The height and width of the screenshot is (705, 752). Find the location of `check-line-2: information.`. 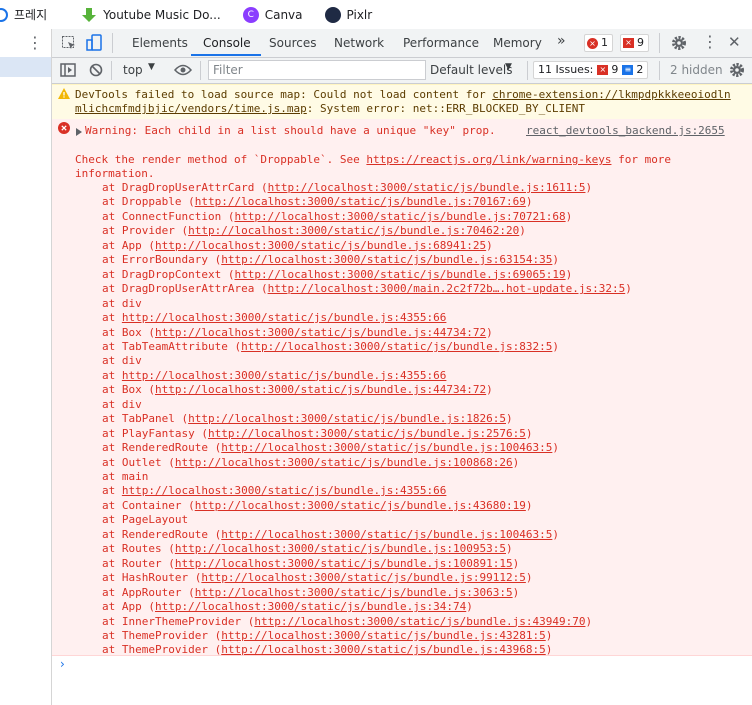

check-line-2: information. is located at coordinates (115, 173).